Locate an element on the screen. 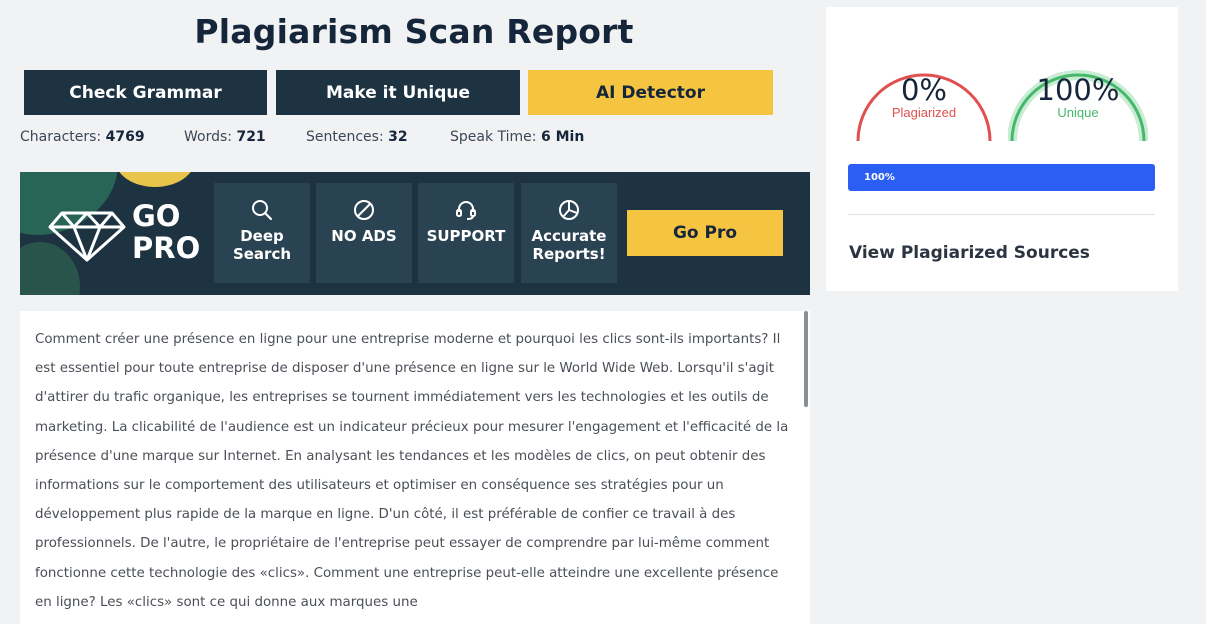 This screenshot has width=1206, height=624. plagiarized-gauge: 0% Plagiarized is located at coordinates (924, 95).